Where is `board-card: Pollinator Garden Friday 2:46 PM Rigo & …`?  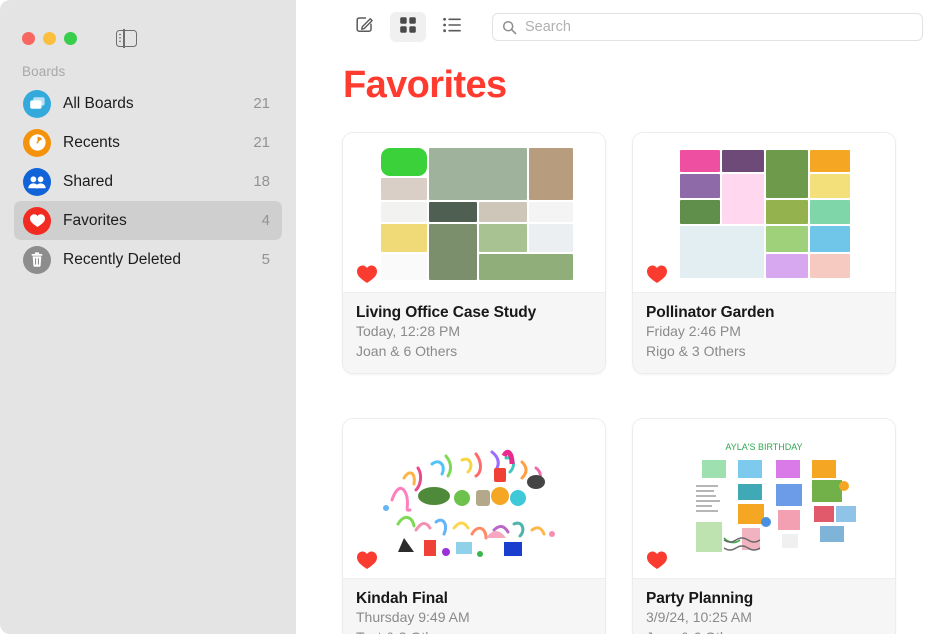 board-card: Pollinator Garden Friday 2:46 PM Rigo & … is located at coordinates (764, 252).